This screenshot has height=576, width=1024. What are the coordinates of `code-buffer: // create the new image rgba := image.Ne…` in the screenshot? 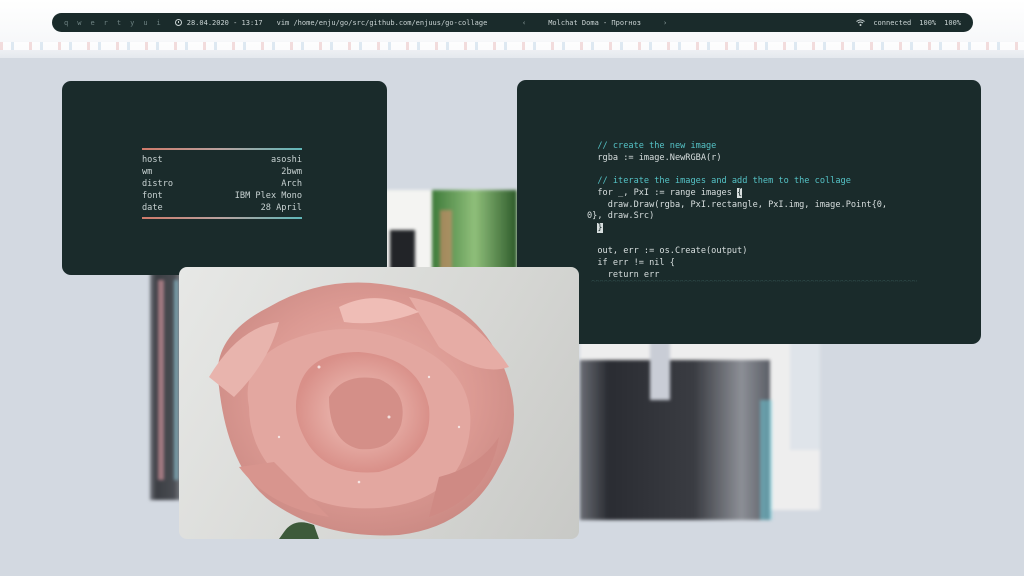 It's located at (737, 211).